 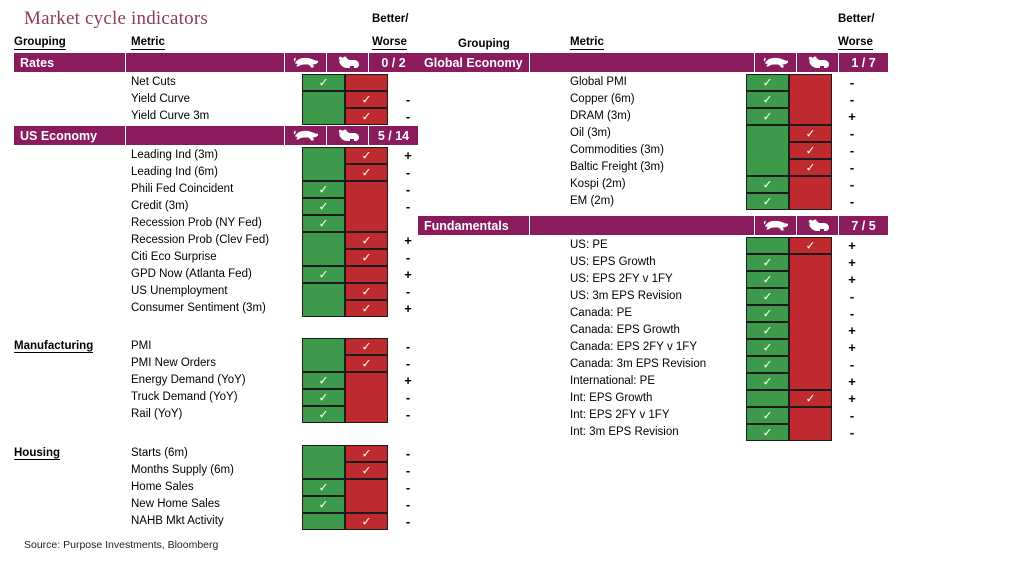 What do you see at coordinates (484, 44) in the screenshot?
I see `header-grouping-right: Grouping` at bounding box center [484, 44].